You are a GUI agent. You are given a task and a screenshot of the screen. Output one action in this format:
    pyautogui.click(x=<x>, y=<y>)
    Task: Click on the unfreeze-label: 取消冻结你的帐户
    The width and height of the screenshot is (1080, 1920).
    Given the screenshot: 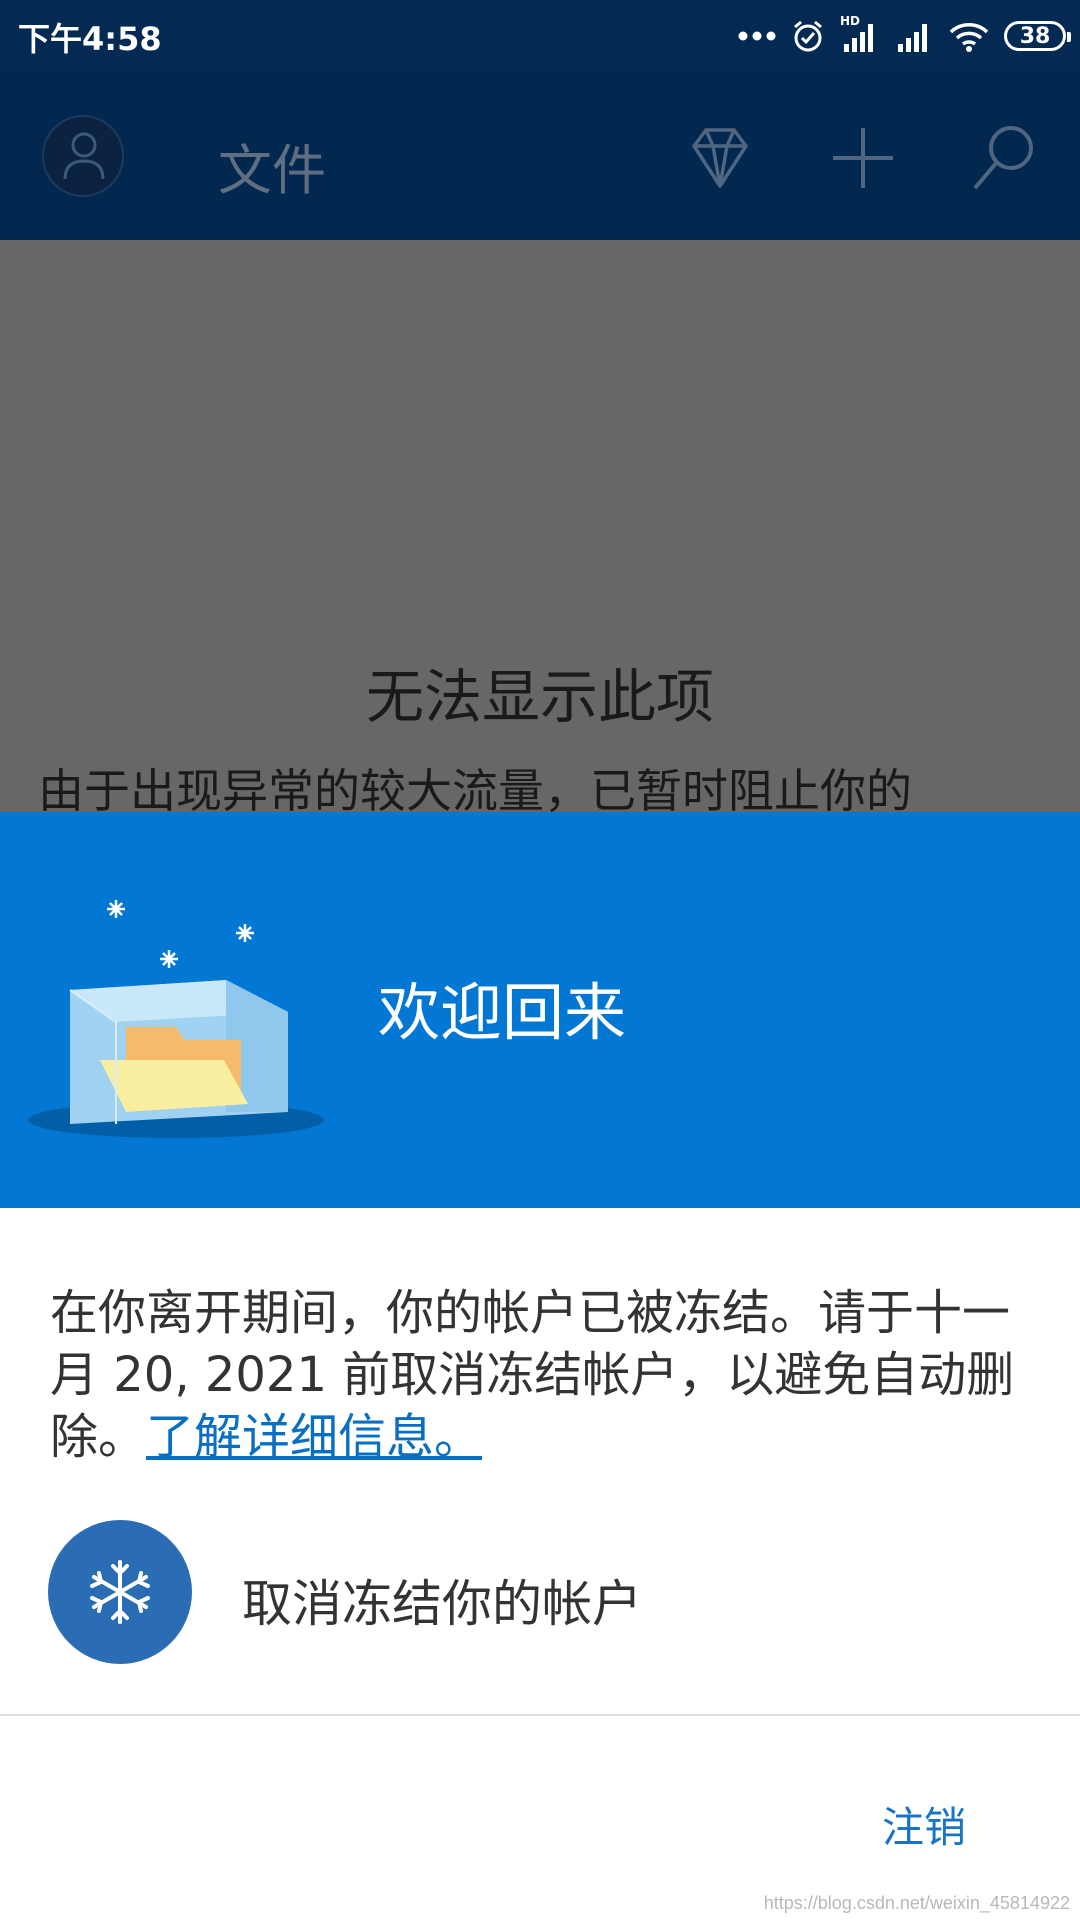 What is the action you would take?
    pyautogui.click(x=442, y=1604)
    